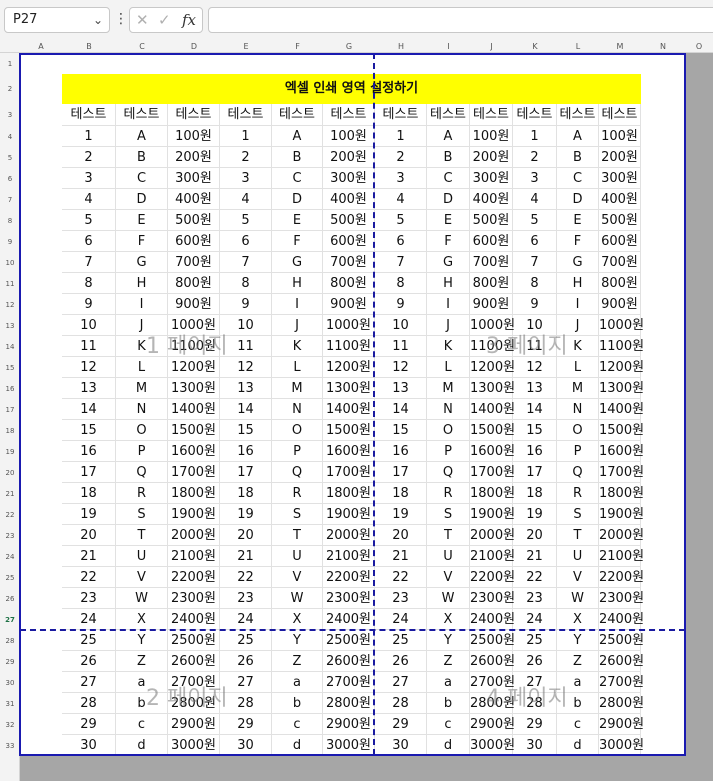 The image size is (713, 781). I want to click on data-cell: 200원, so click(620, 157).